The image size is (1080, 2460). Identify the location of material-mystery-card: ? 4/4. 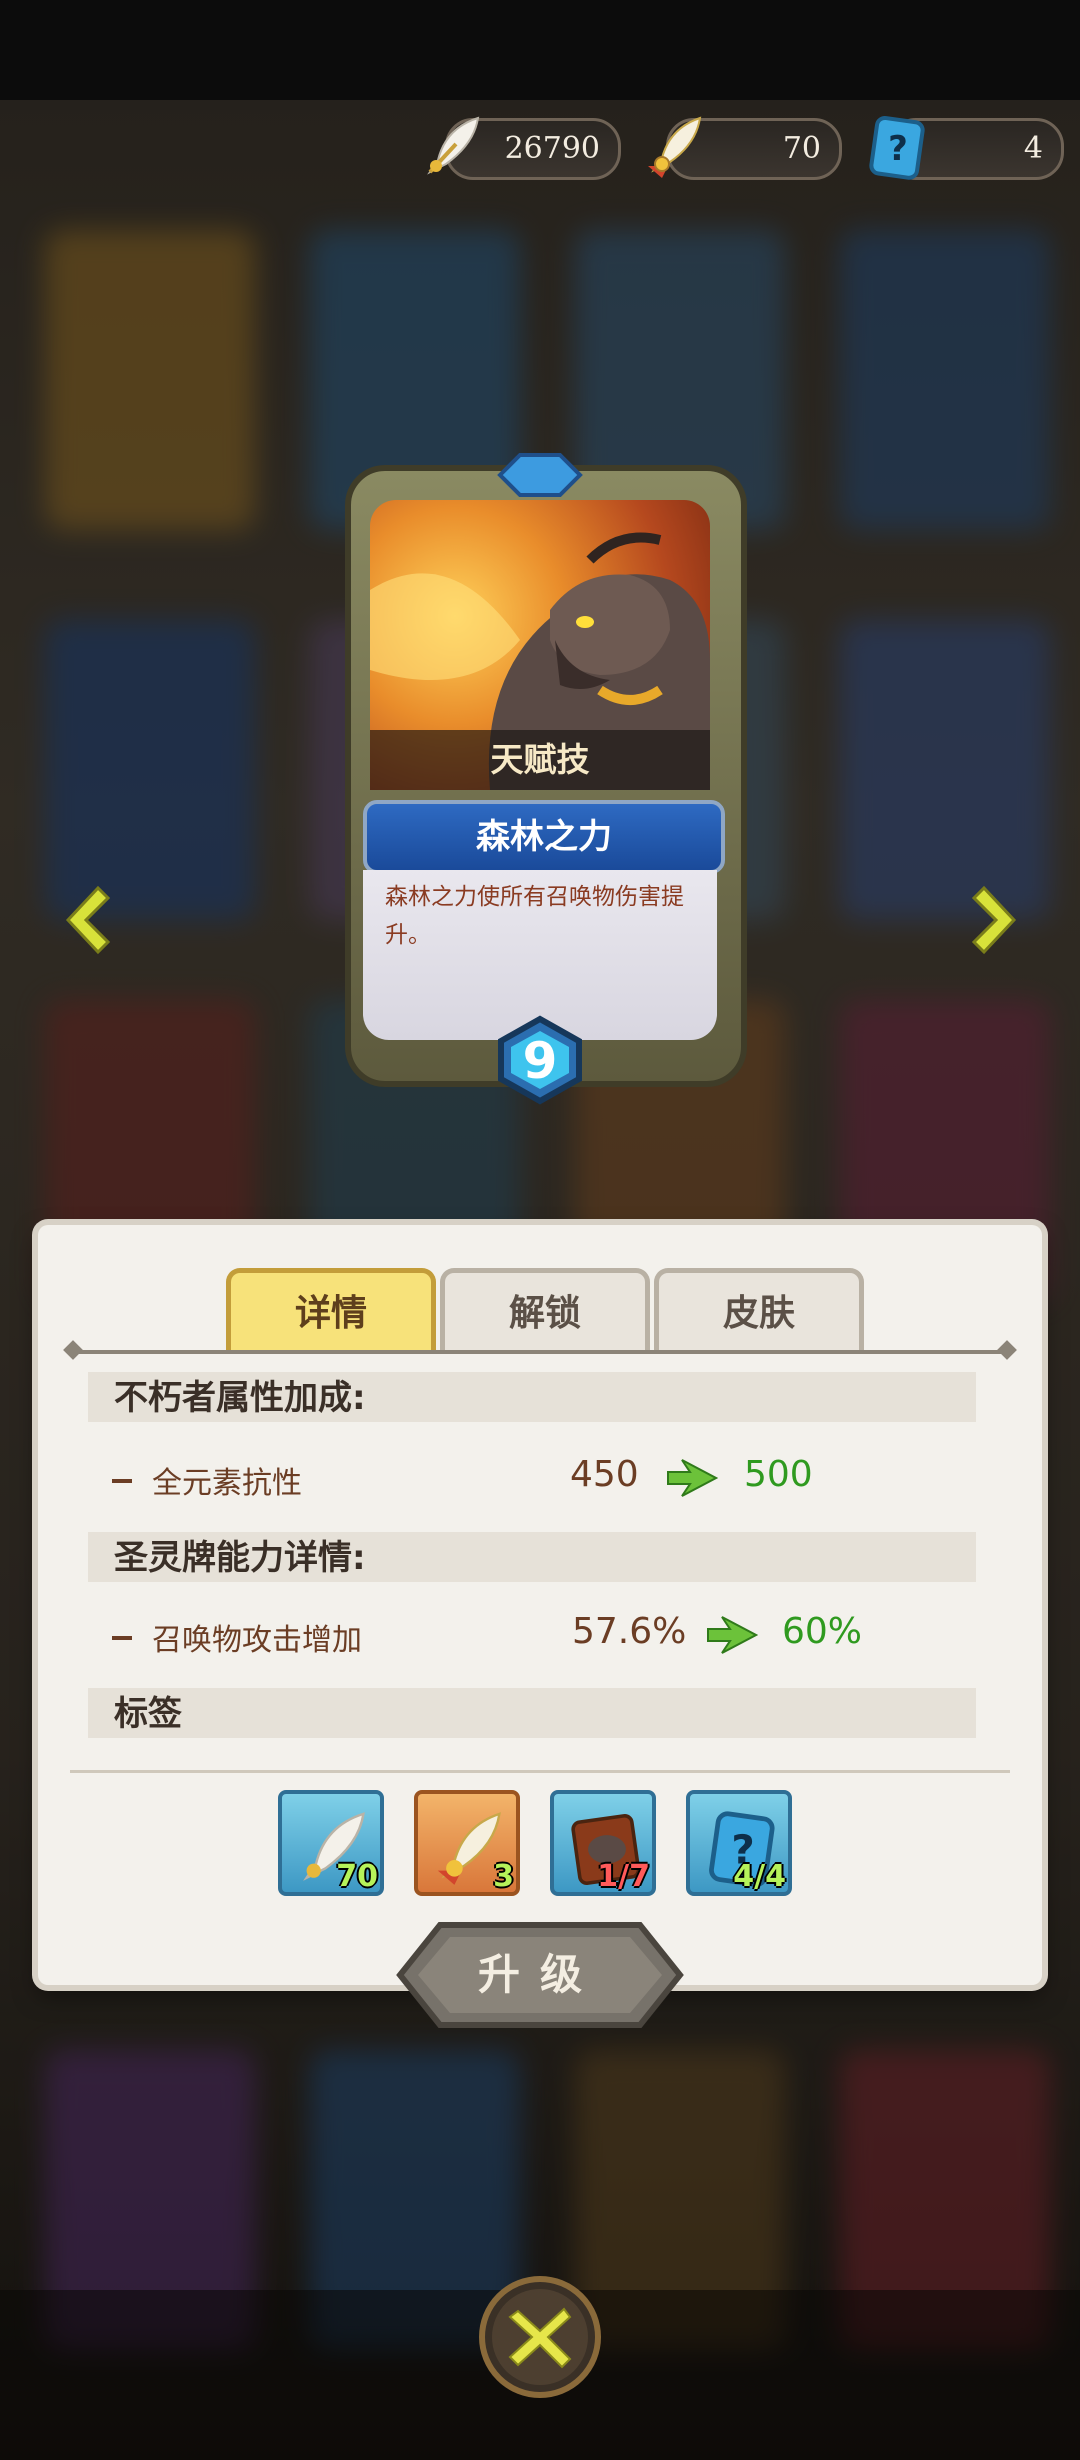
(739, 1843).